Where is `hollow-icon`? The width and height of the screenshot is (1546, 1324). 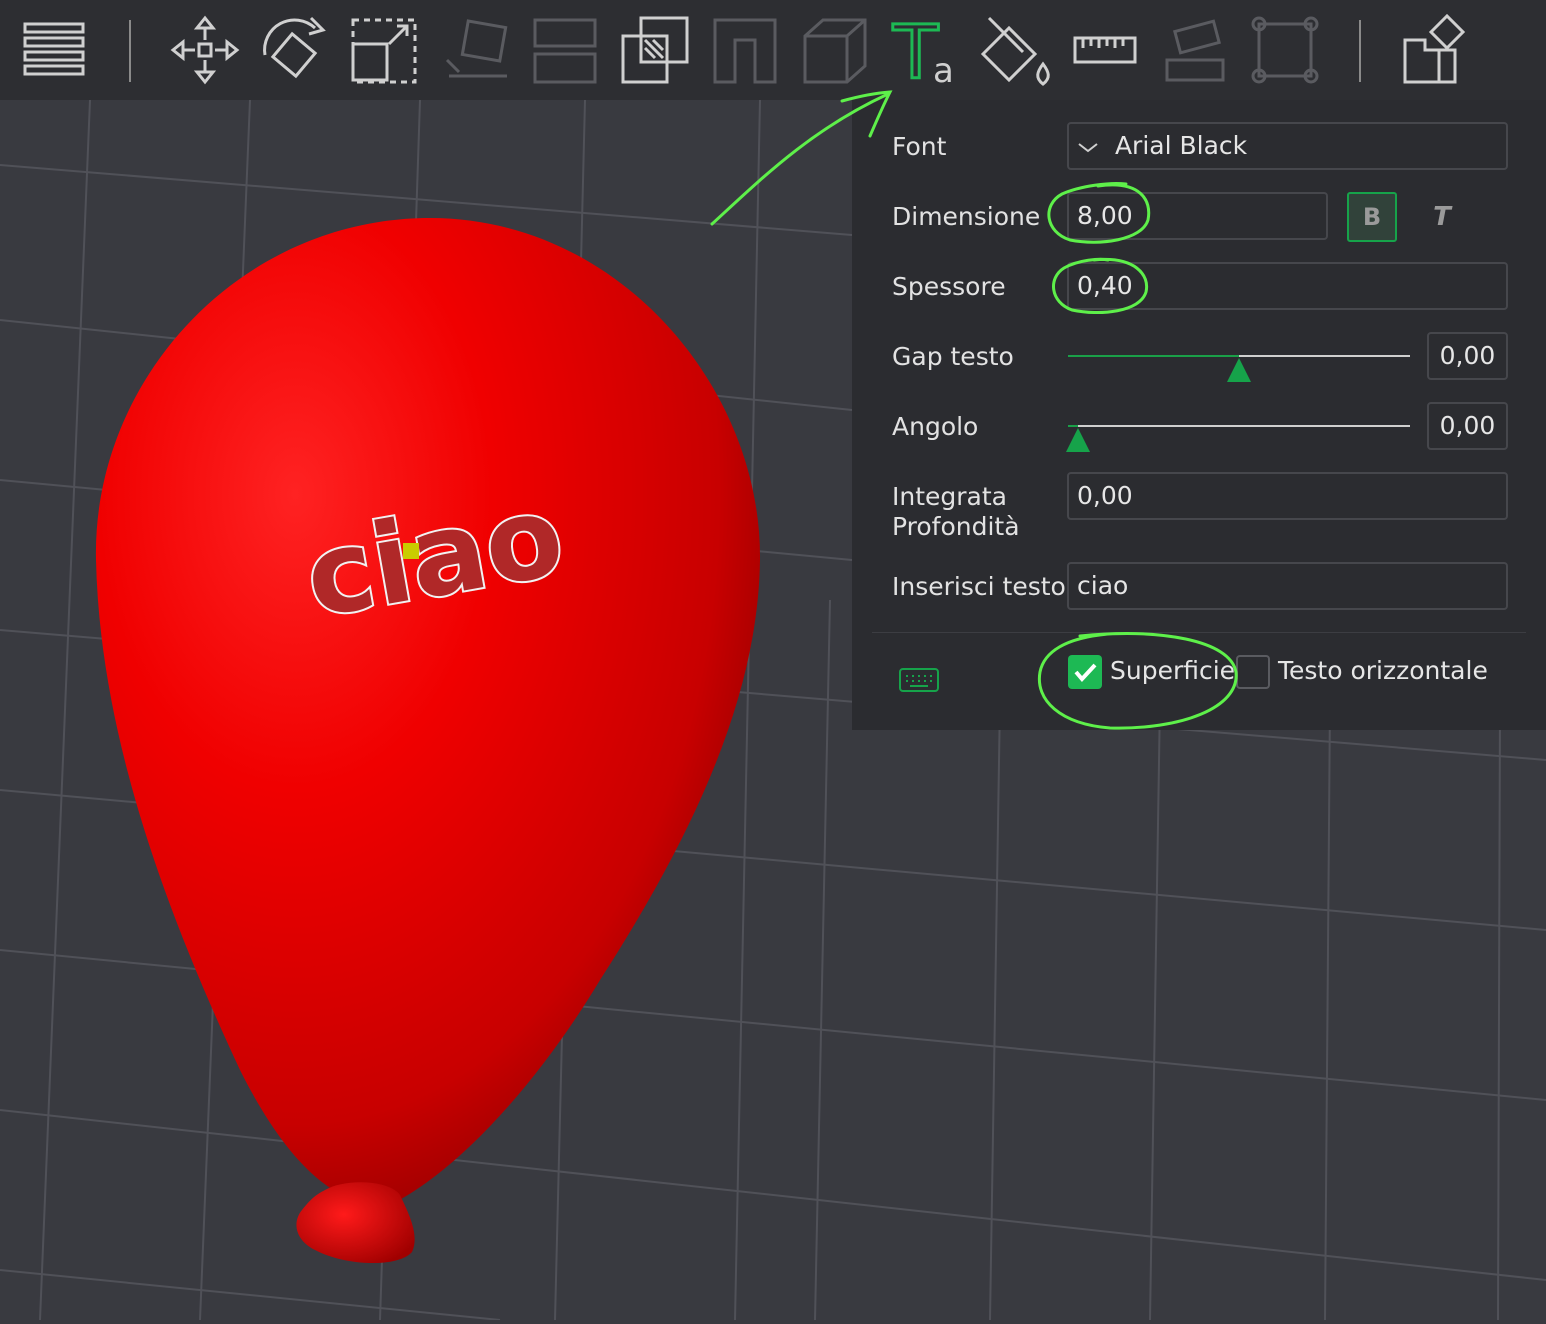
hollow-icon is located at coordinates (745, 50).